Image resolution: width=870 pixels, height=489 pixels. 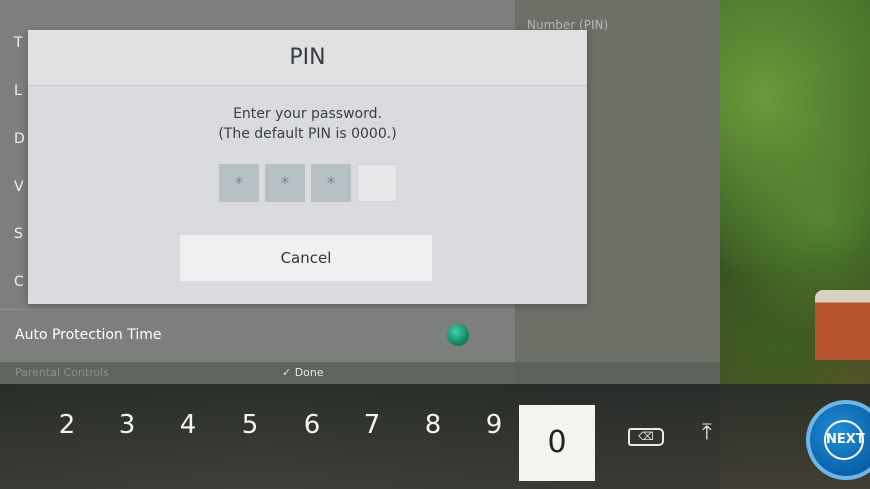 I want to click on key-0-selected: 0, so click(x=557, y=443).